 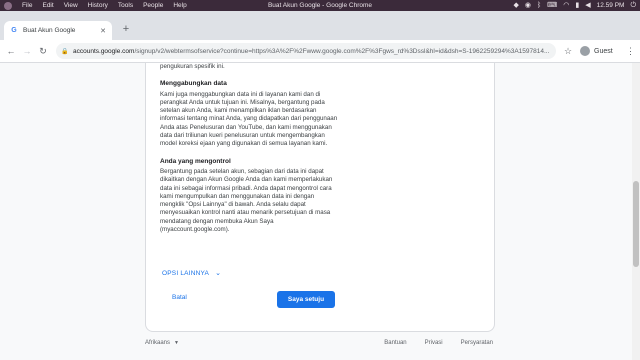 What do you see at coordinates (577, 5) in the screenshot?
I see `battery-icon: ▮` at bounding box center [577, 5].